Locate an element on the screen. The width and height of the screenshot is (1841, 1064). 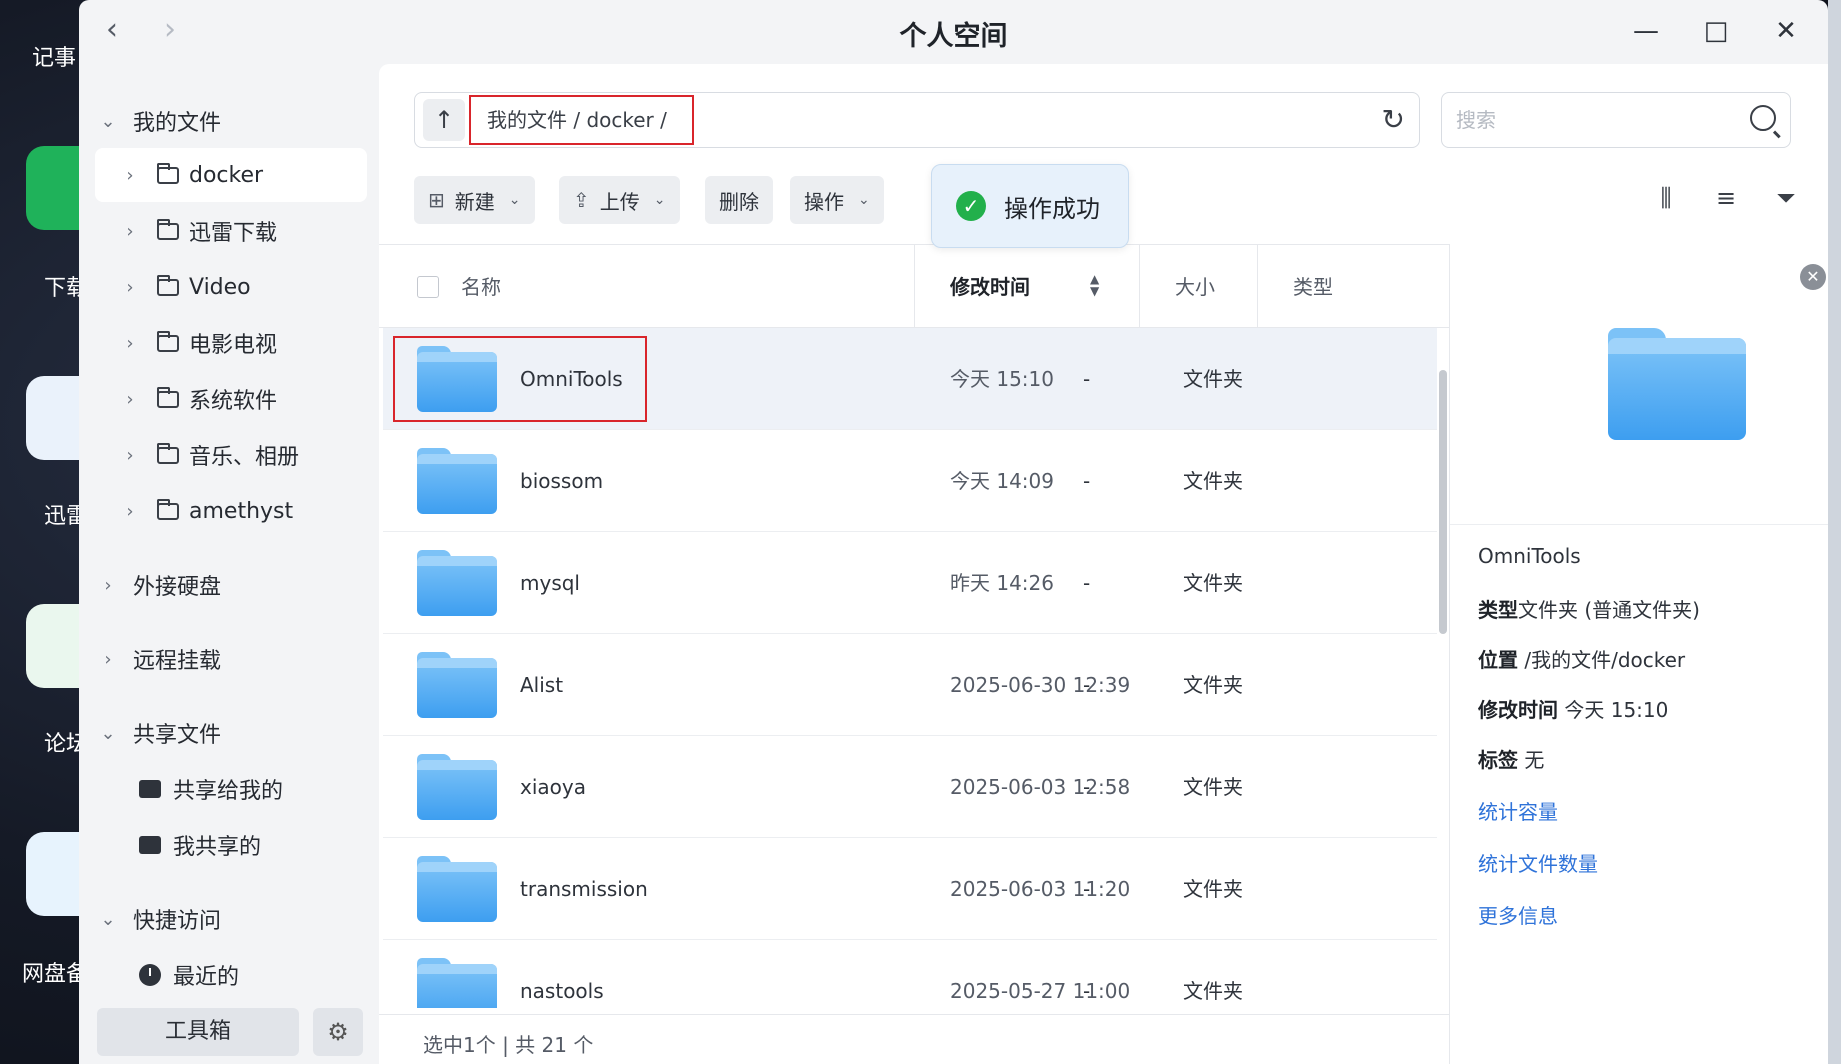
table-row: biossom 今天 14:09 - 文件夹 is located at coordinates (910, 481).